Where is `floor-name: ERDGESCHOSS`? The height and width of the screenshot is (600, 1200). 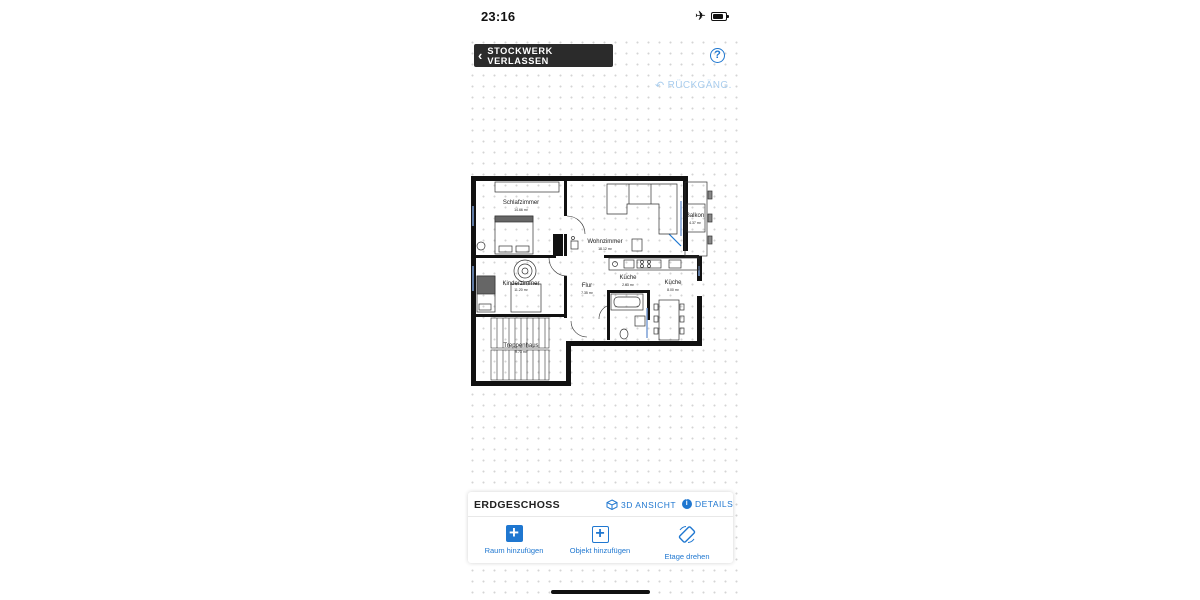
floor-name: ERDGESCHOSS is located at coordinates (517, 505).